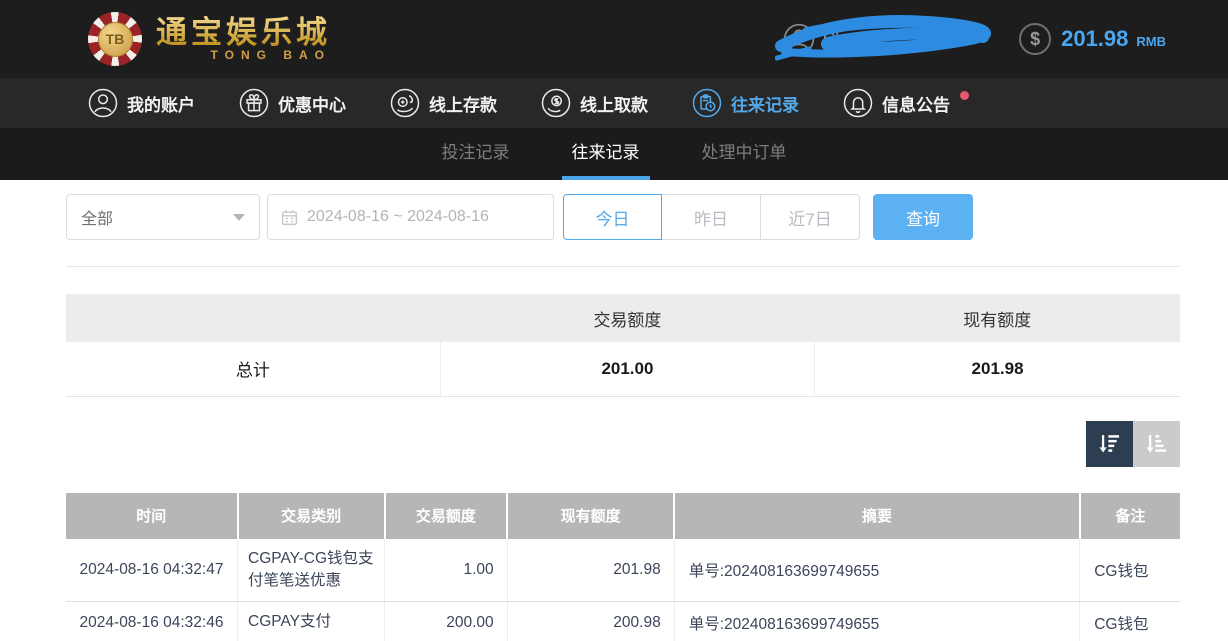  Describe the element at coordinates (97, 219) in the screenshot. I see `type-filter-value: 全部` at that location.